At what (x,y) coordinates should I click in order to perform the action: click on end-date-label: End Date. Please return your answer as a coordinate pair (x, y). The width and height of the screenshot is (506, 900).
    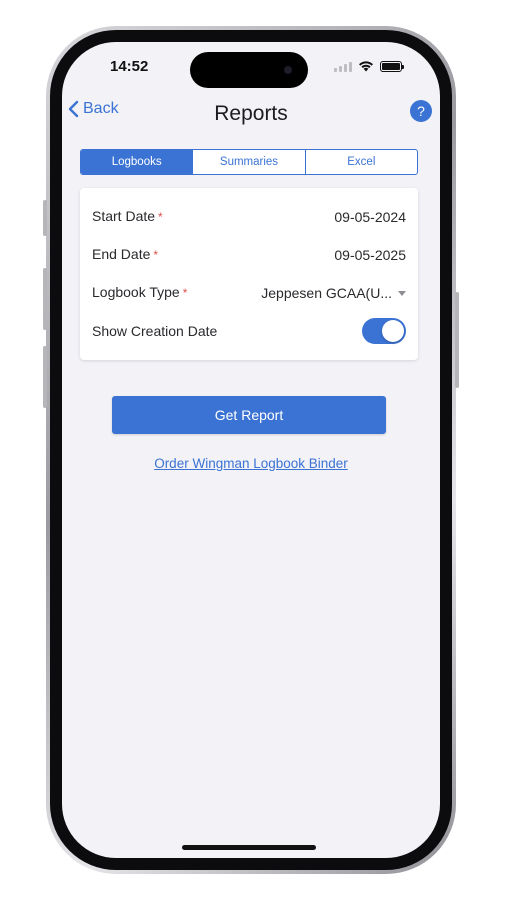
    Looking at the image, I should click on (121, 254).